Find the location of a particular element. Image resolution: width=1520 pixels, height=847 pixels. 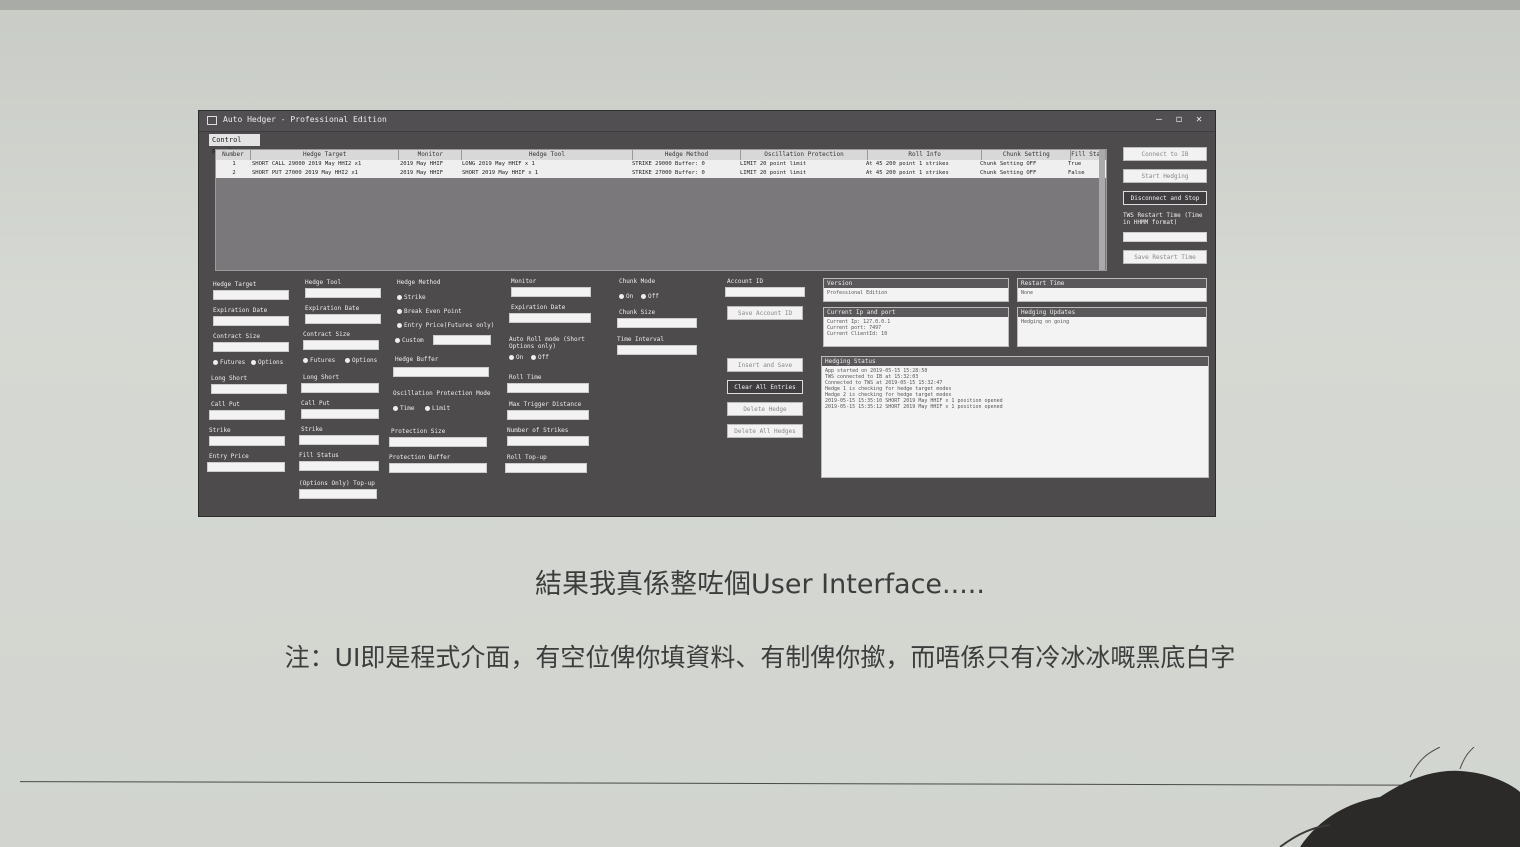

close-icon: ✕ is located at coordinates (1199, 120).